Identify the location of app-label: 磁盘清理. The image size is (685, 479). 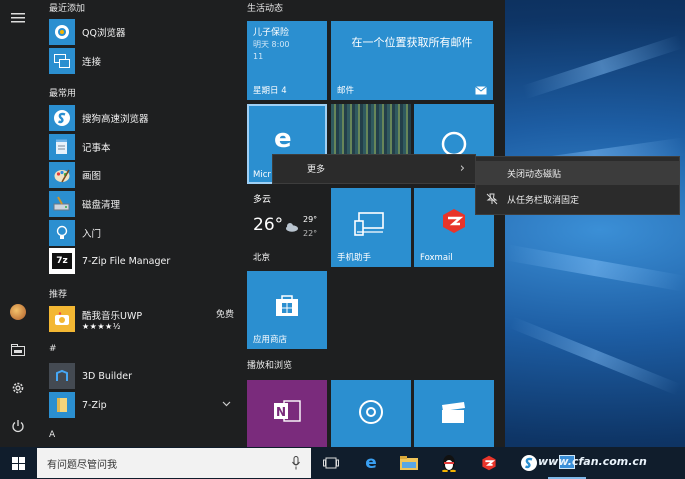
(101, 205).